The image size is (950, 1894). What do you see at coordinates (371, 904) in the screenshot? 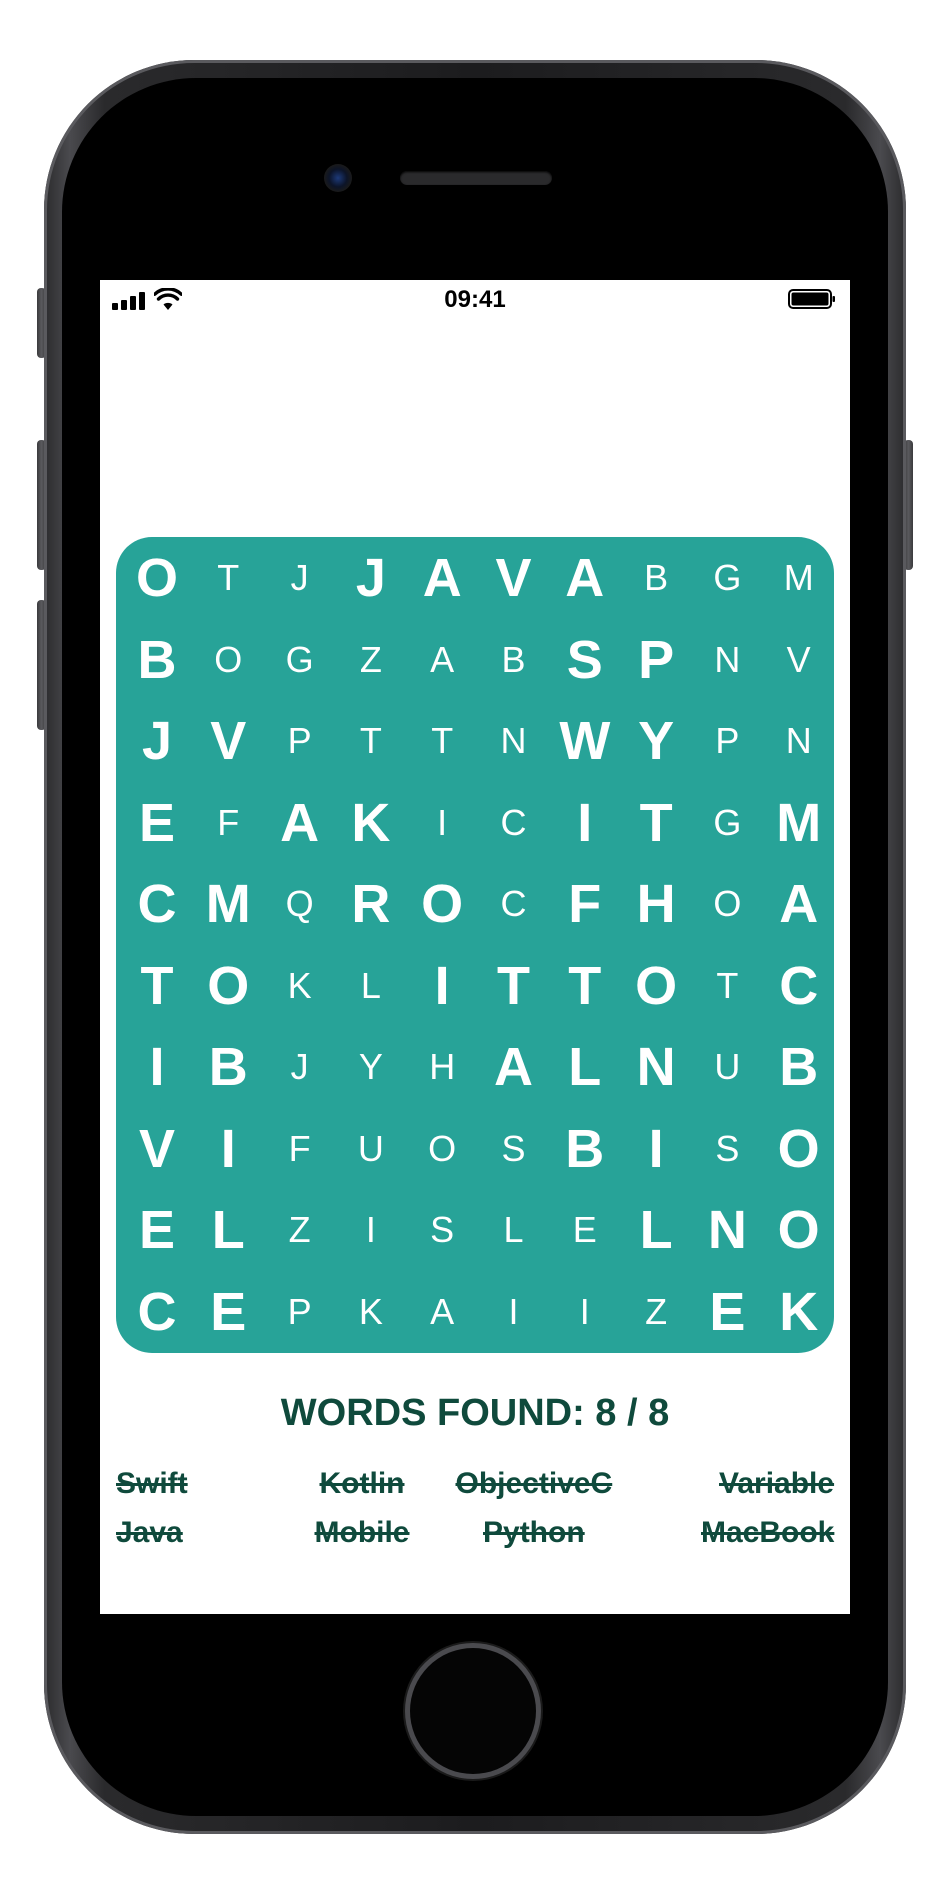
I see `grid-letter: R` at bounding box center [371, 904].